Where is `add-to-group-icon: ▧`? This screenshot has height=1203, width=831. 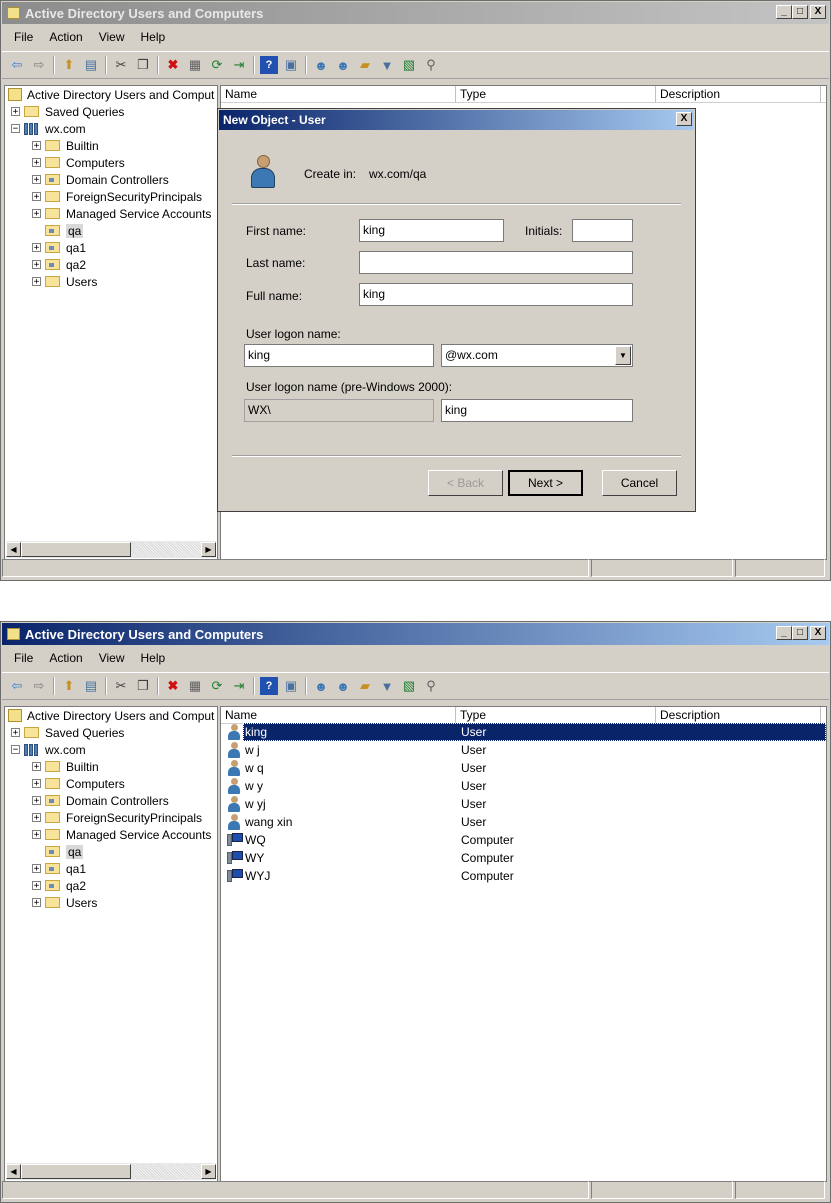
add-to-group-icon: ▧ is located at coordinates (409, 686).